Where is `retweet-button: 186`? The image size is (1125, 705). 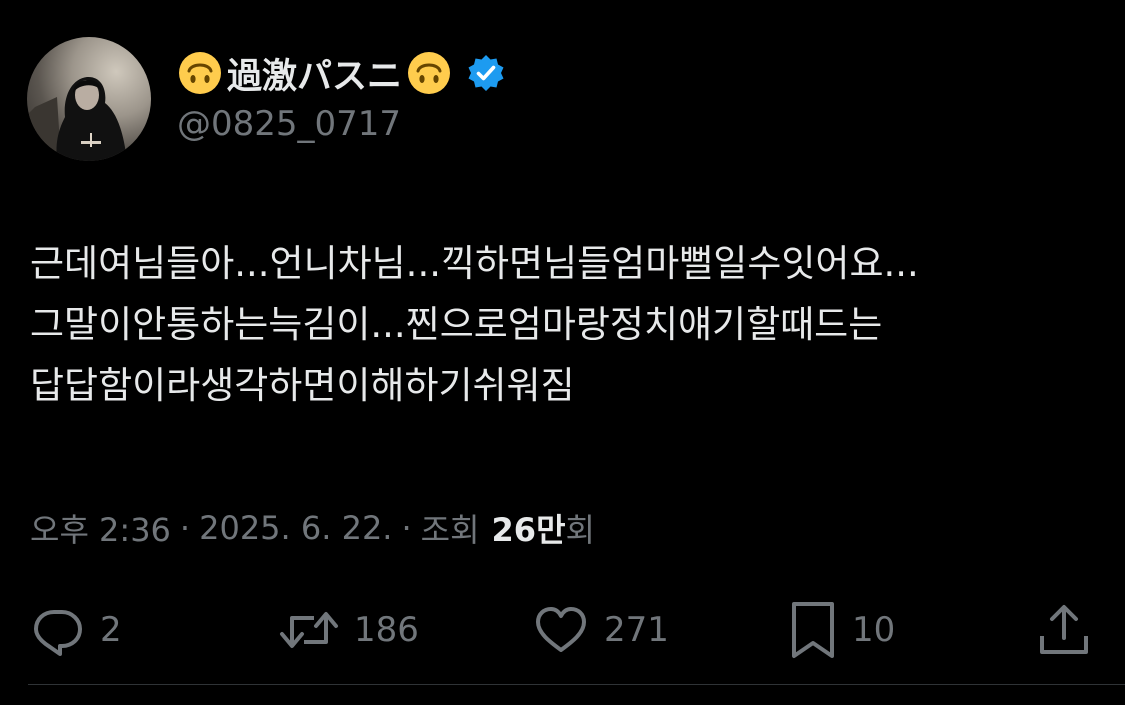
retweet-button: 186 is located at coordinates (348, 630).